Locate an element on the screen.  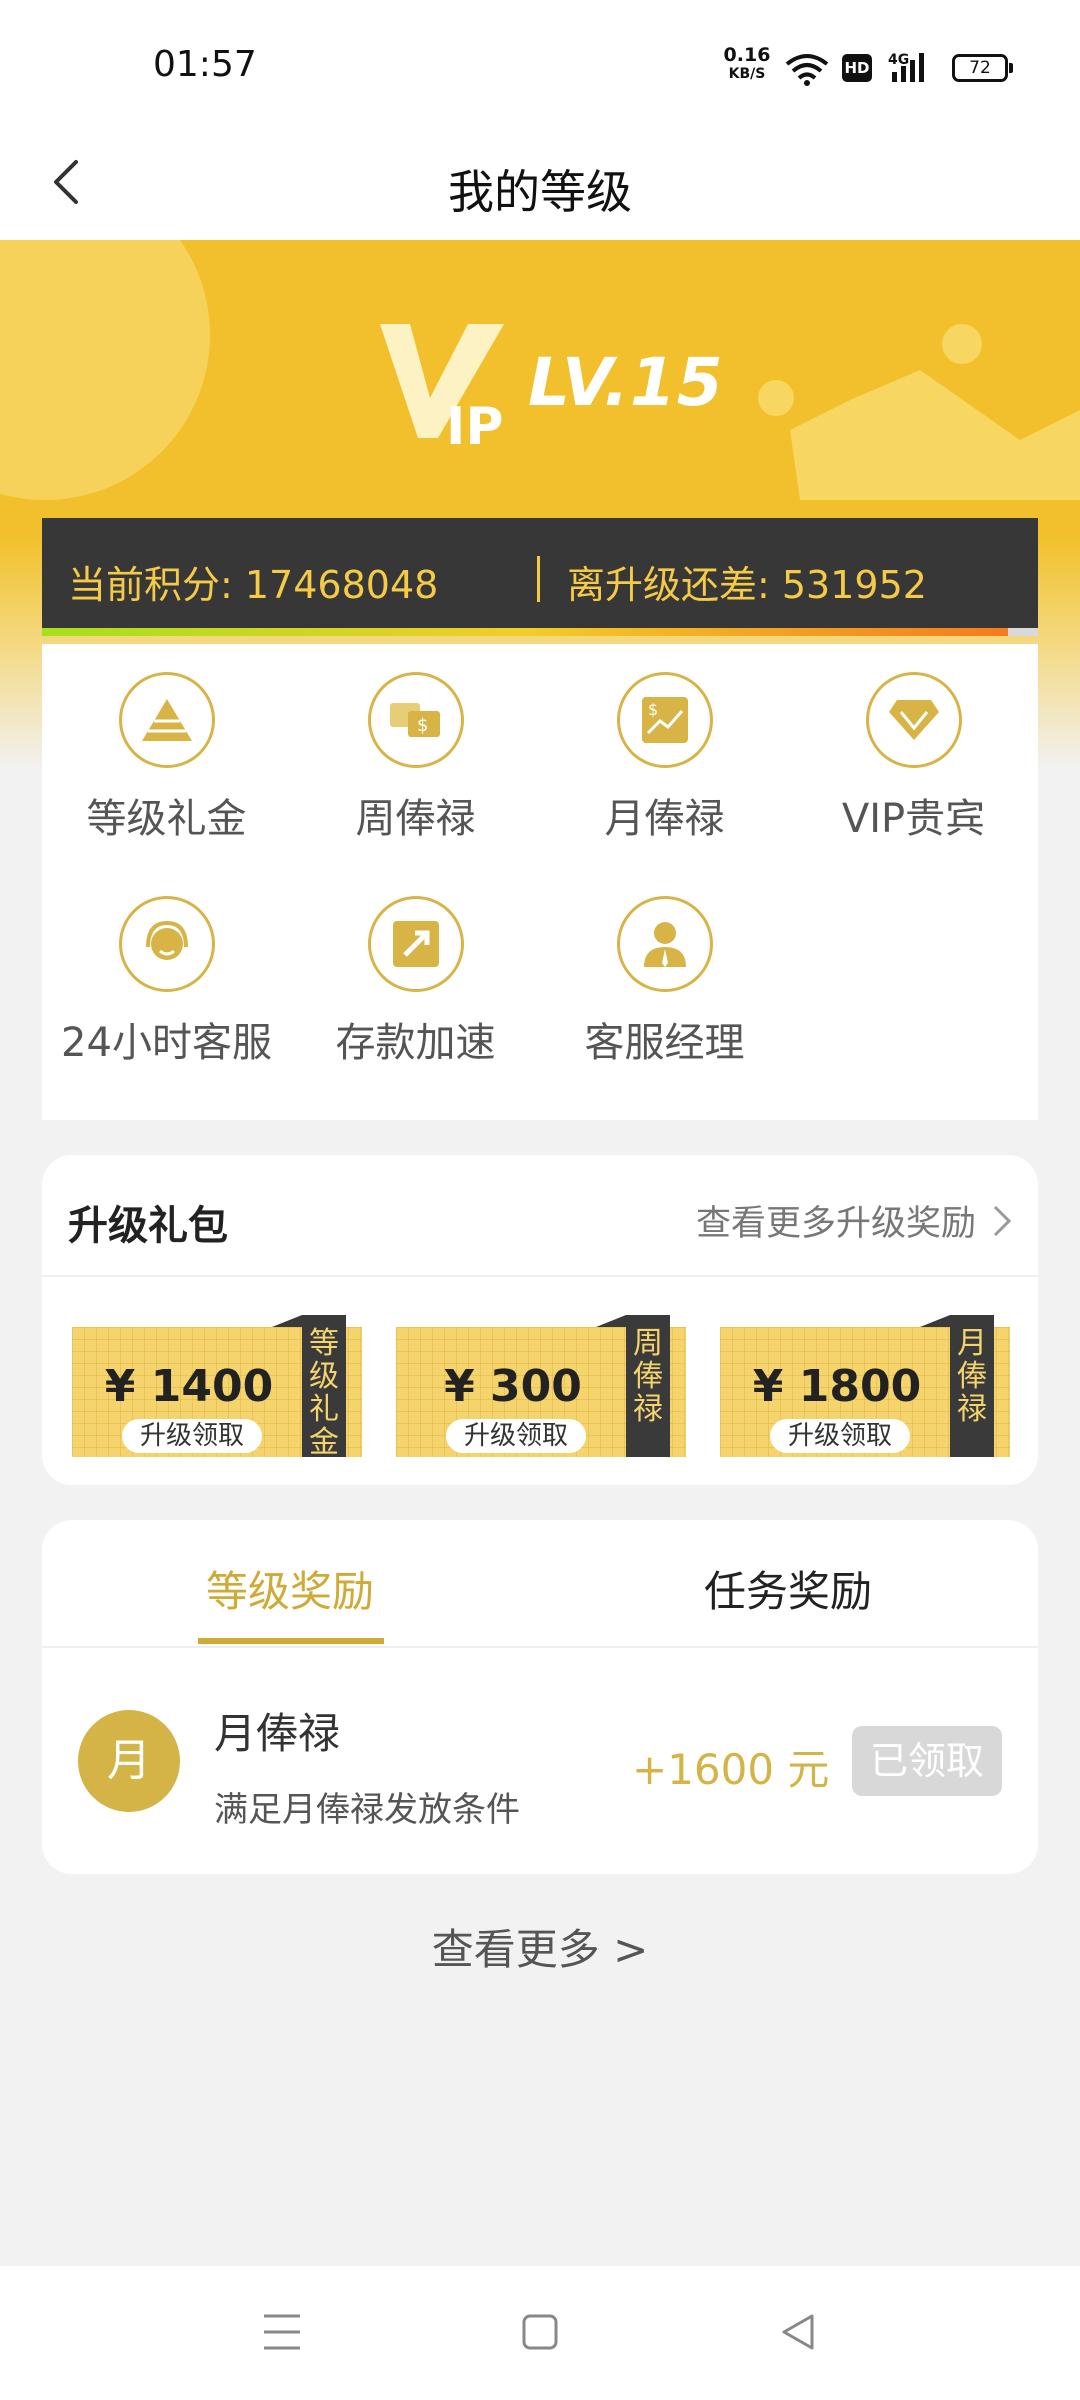
network-speed: 0.16 KB/S is located at coordinates (747, 65).